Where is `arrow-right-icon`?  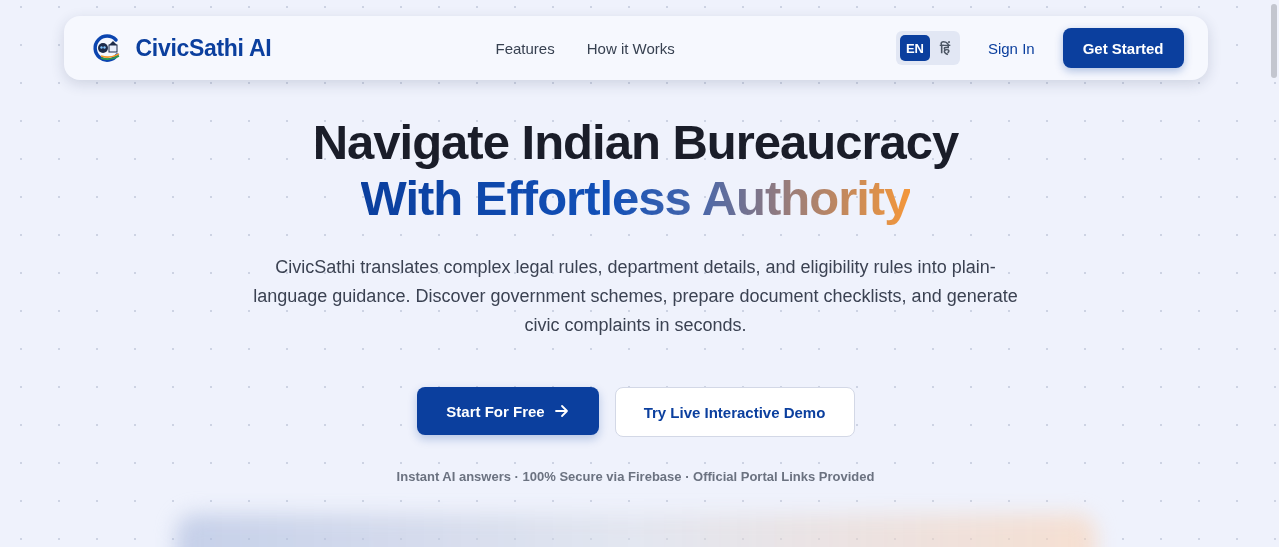
arrow-right-icon is located at coordinates (561, 411).